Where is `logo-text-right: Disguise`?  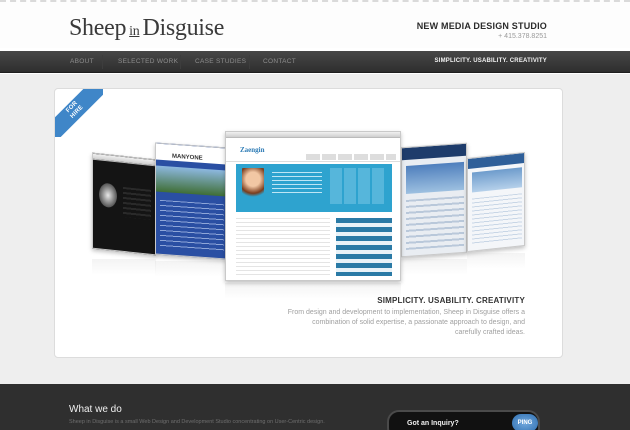
logo-text-right: Disguise is located at coordinates (183, 28).